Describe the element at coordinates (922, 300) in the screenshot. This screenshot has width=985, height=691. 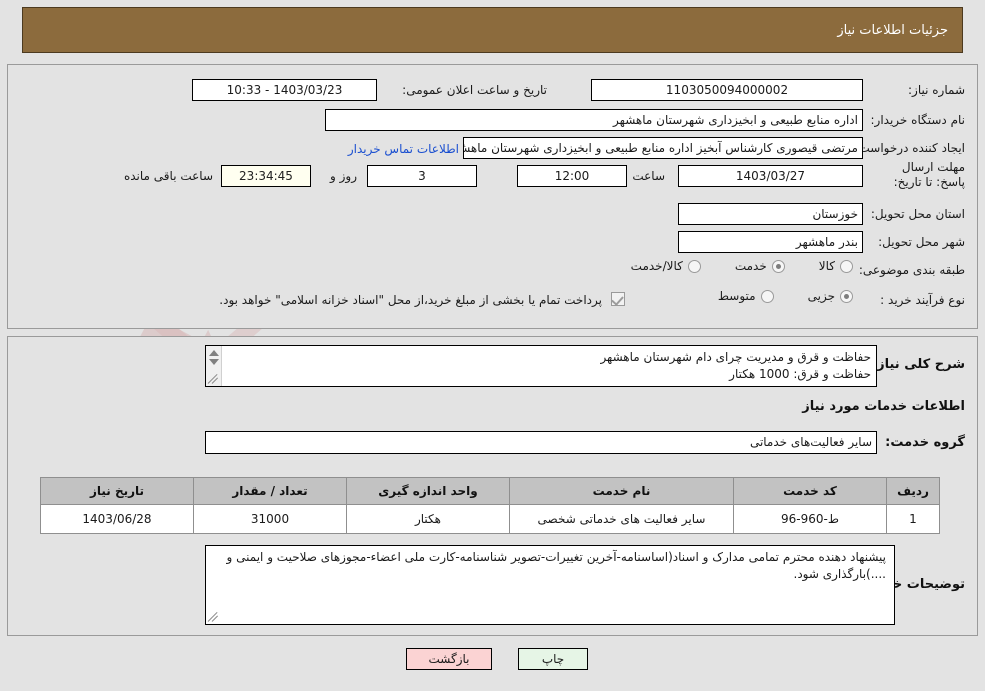
I see `process-label: نوع فرآیند خرید :` at that location.